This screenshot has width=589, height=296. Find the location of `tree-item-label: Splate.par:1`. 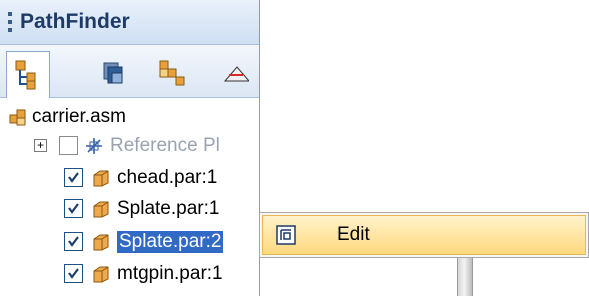

tree-item-label: Splate.par:1 is located at coordinates (168, 208).